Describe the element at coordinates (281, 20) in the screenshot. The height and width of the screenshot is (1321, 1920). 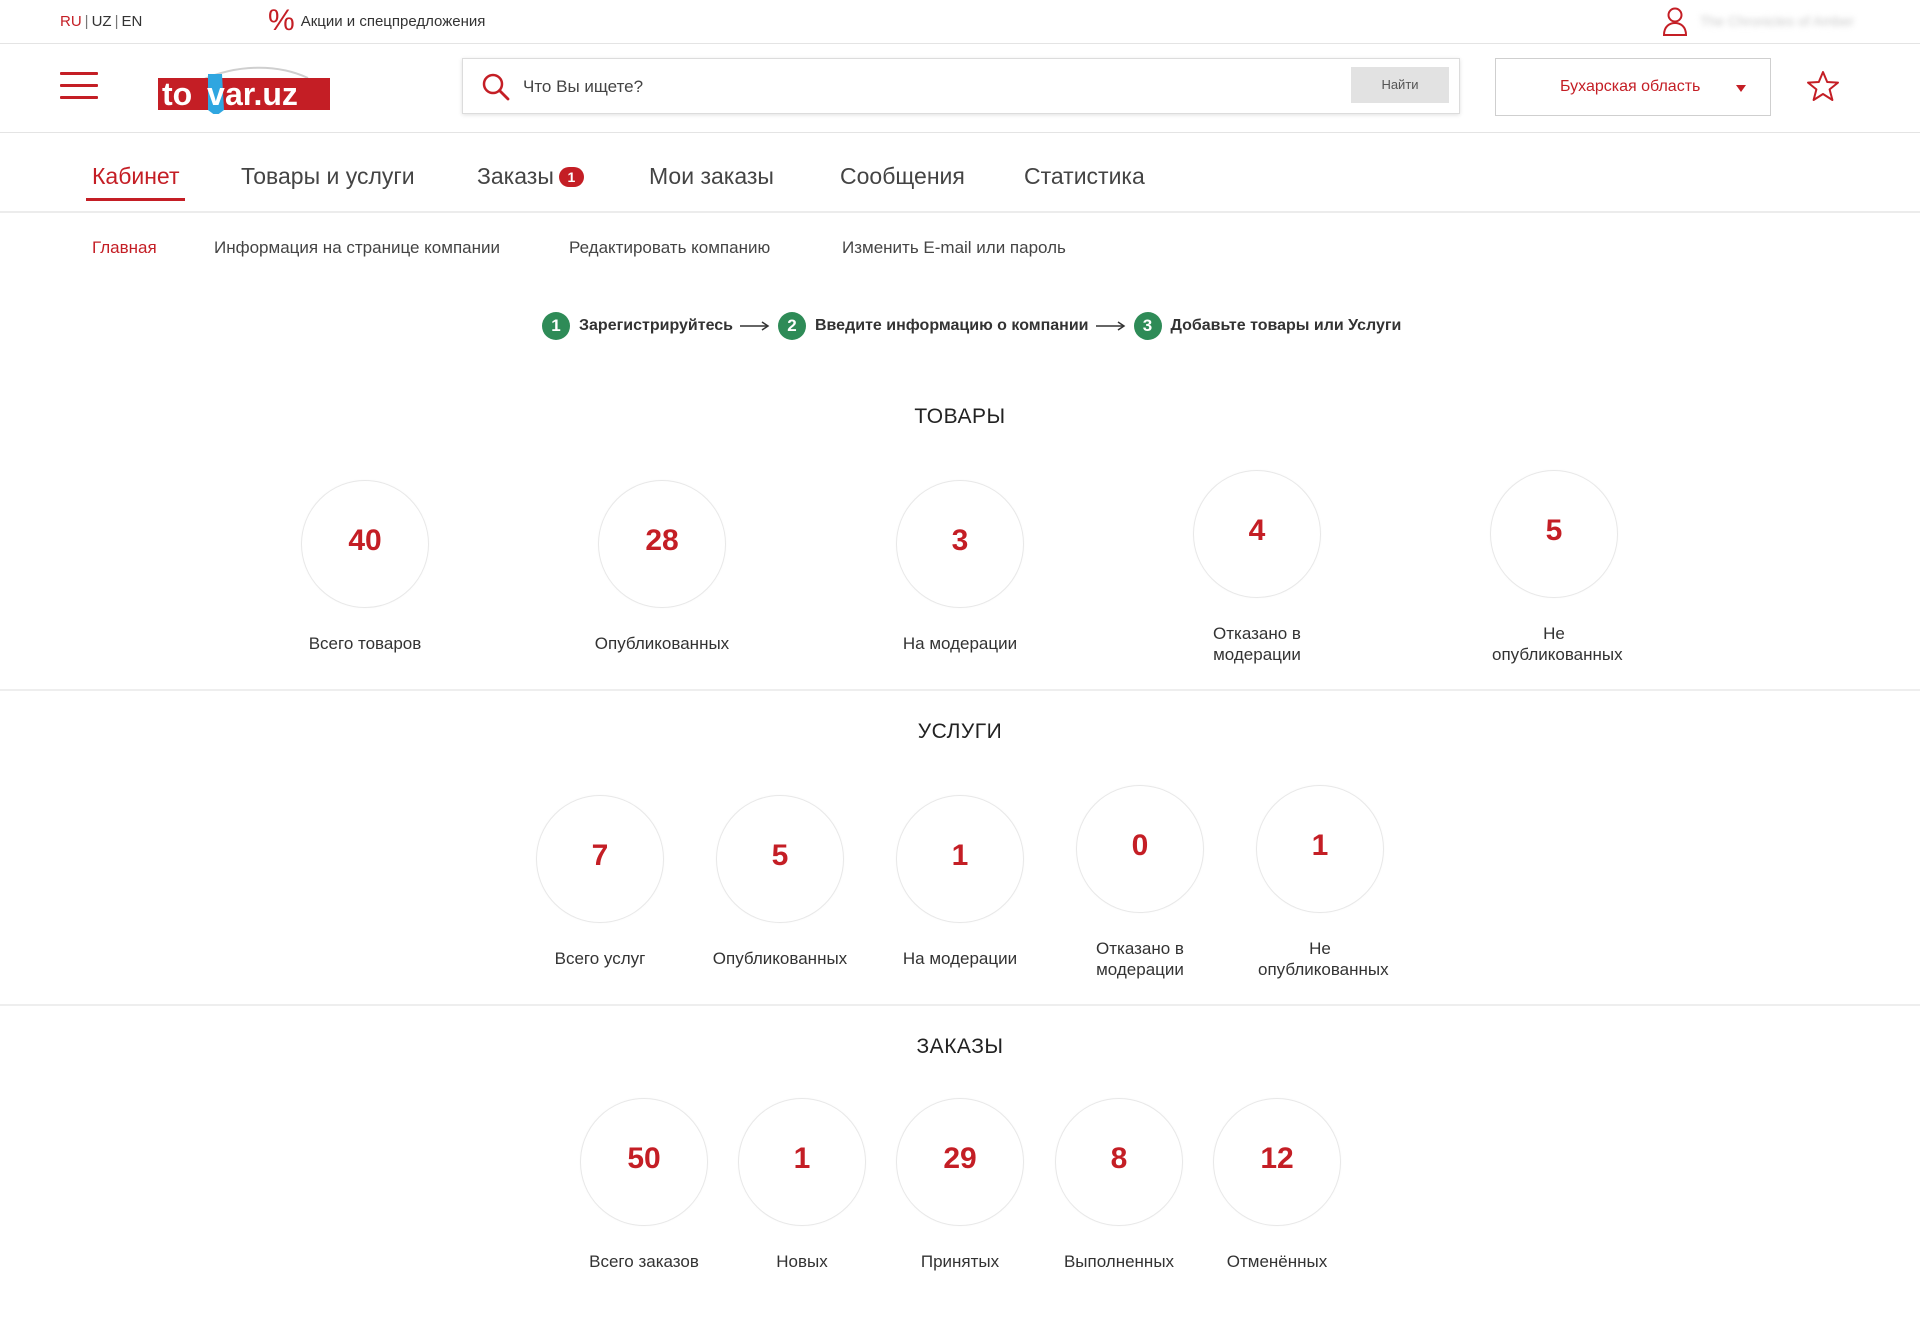
I see `percent-icon: %` at that location.